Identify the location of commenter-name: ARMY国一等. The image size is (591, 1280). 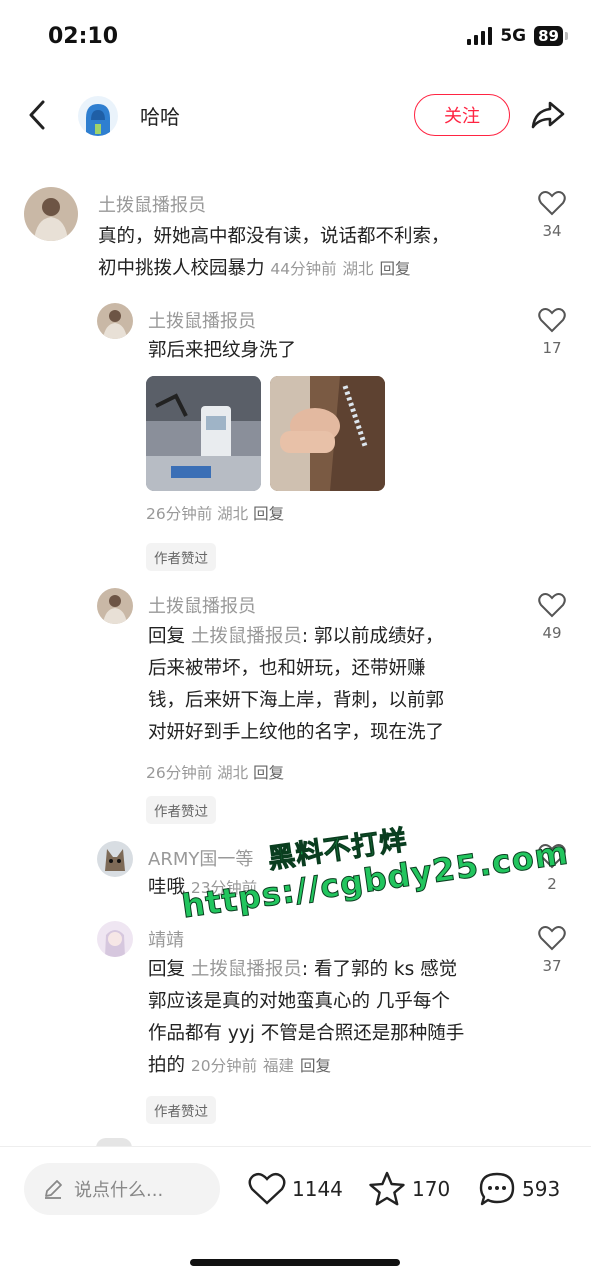
(200, 858).